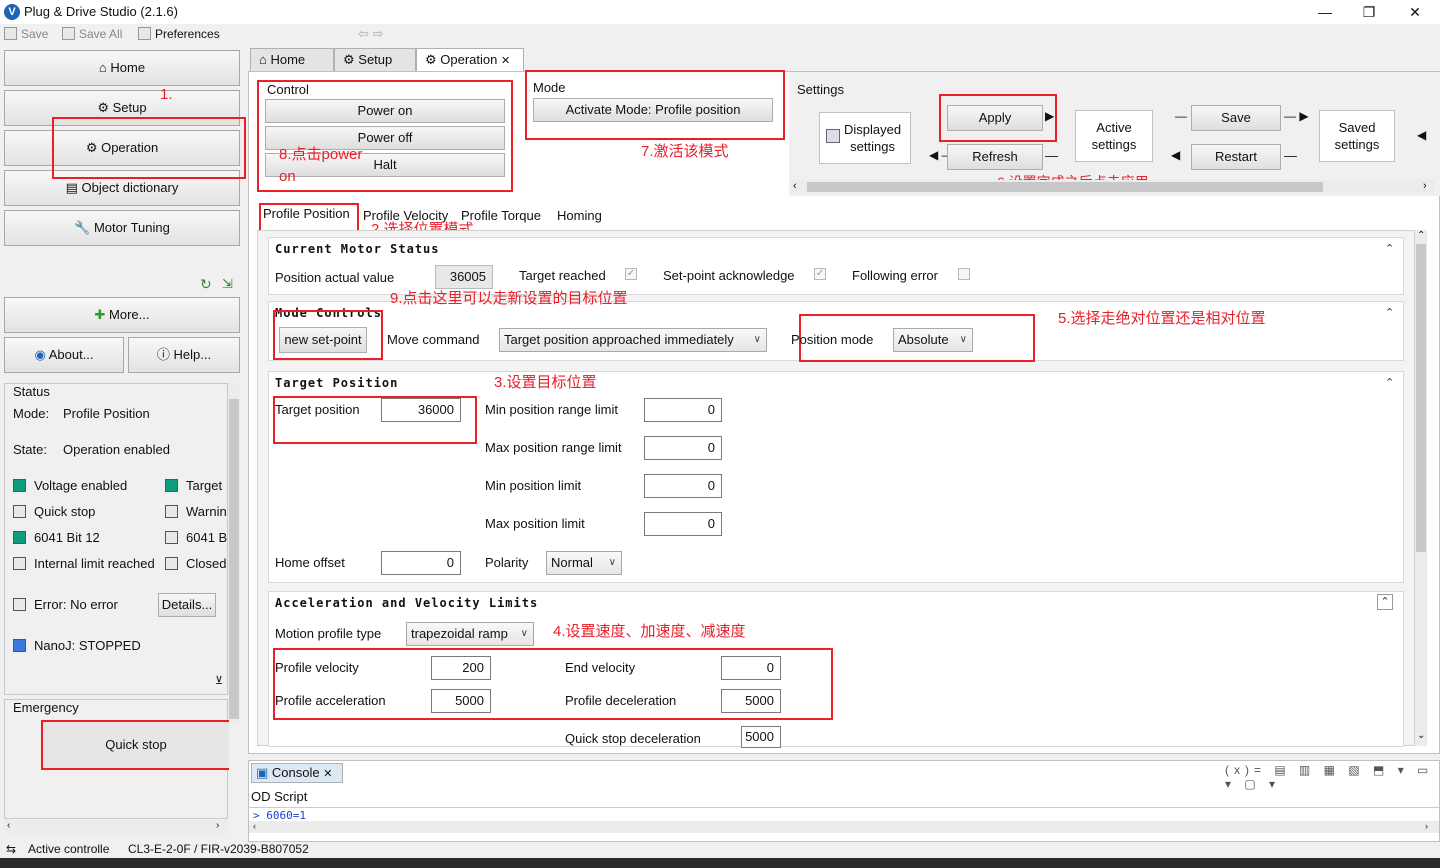 This screenshot has height=868, width=1440. Describe the element at coordinates (1162, 318) in the screenshot. I see `annotation-5: 5.选择走绝对位置还是相对位置` at that location.